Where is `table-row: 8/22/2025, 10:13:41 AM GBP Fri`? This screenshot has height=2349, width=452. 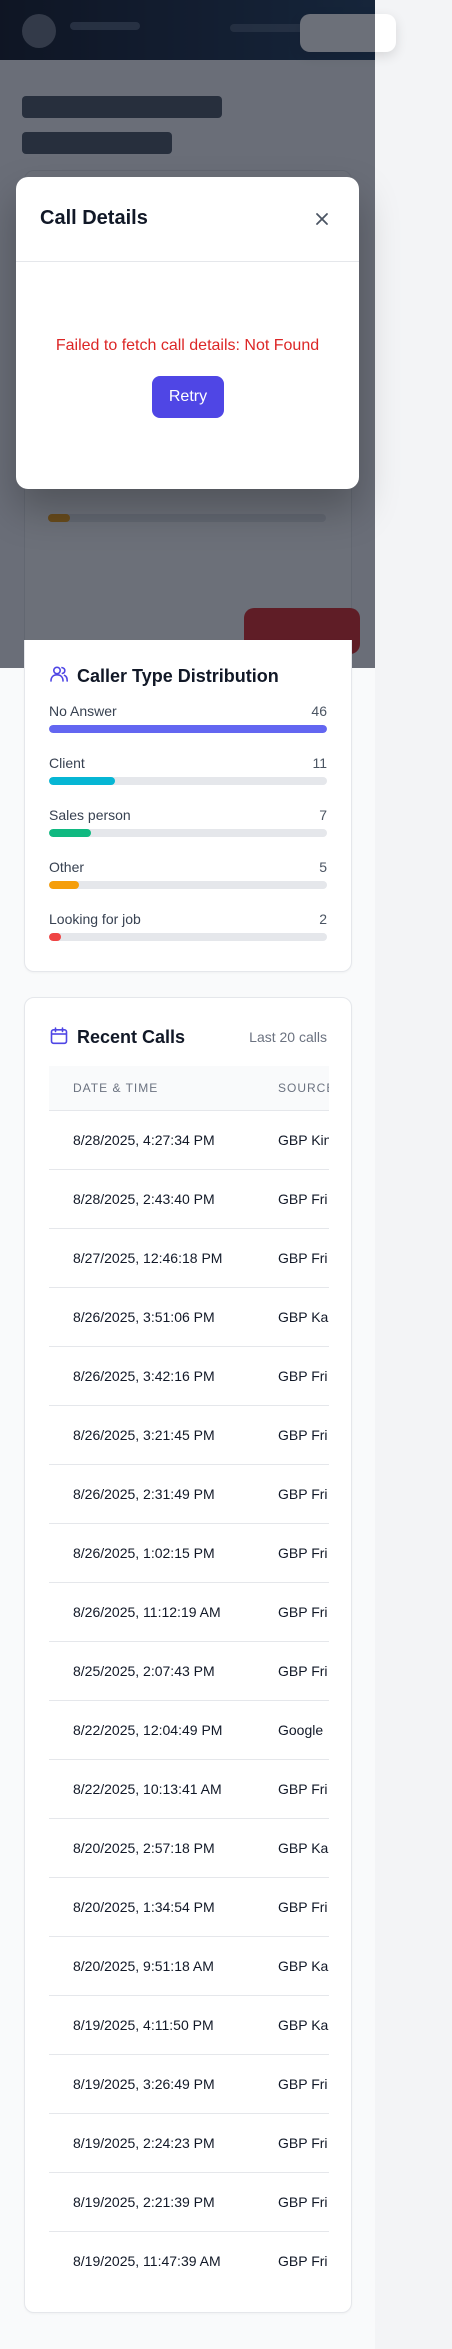 table-row: 8/22/2025, 10:13:41 AM GBP Fri is located at coordinates (189, 1788).